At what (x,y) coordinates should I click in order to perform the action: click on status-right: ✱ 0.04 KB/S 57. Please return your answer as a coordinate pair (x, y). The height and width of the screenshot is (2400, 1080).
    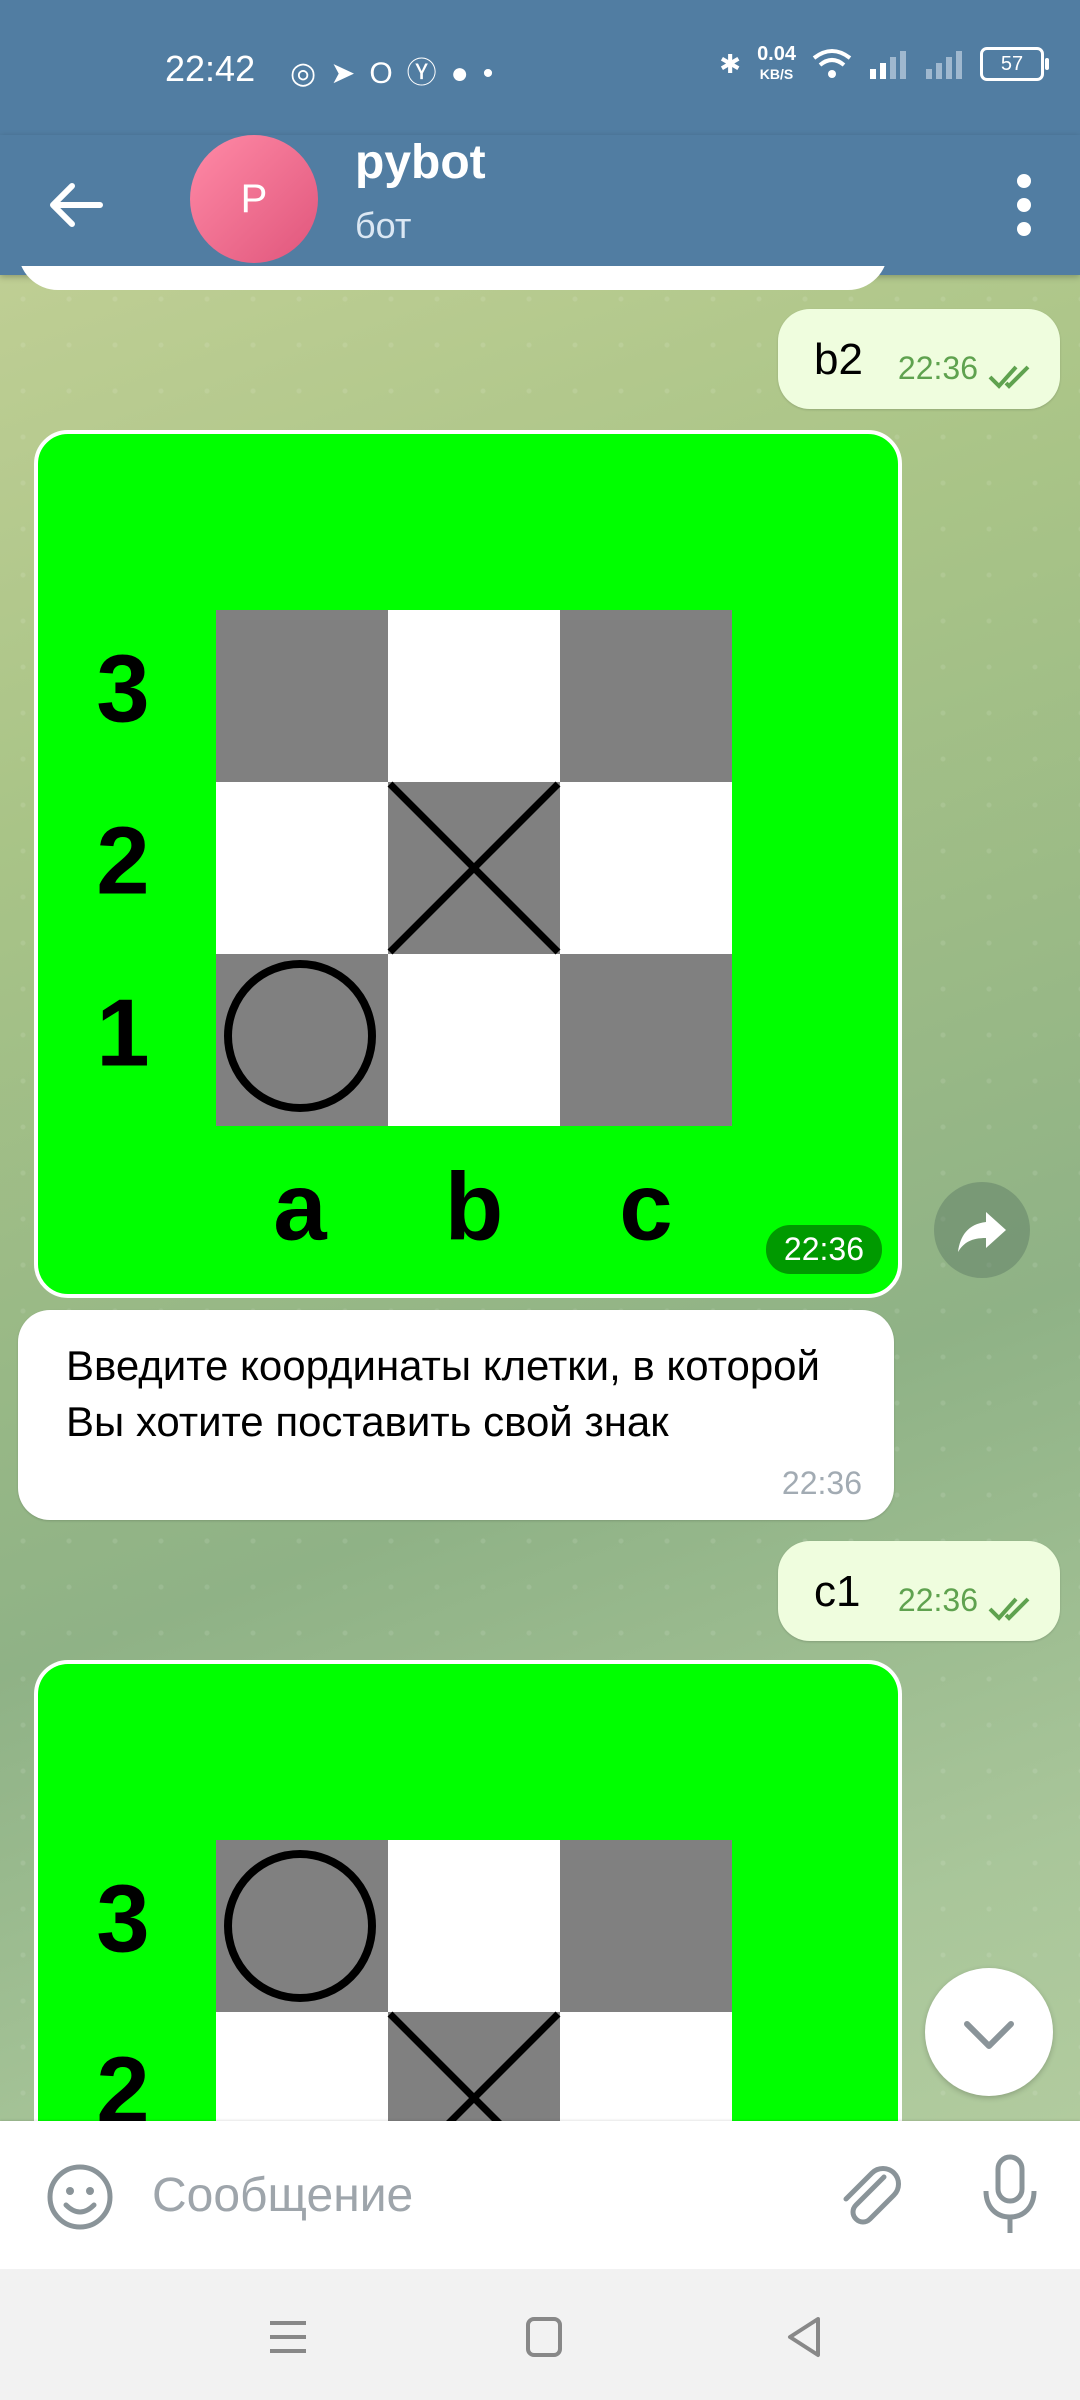
    Looking at the image, I should click on (884, 64).